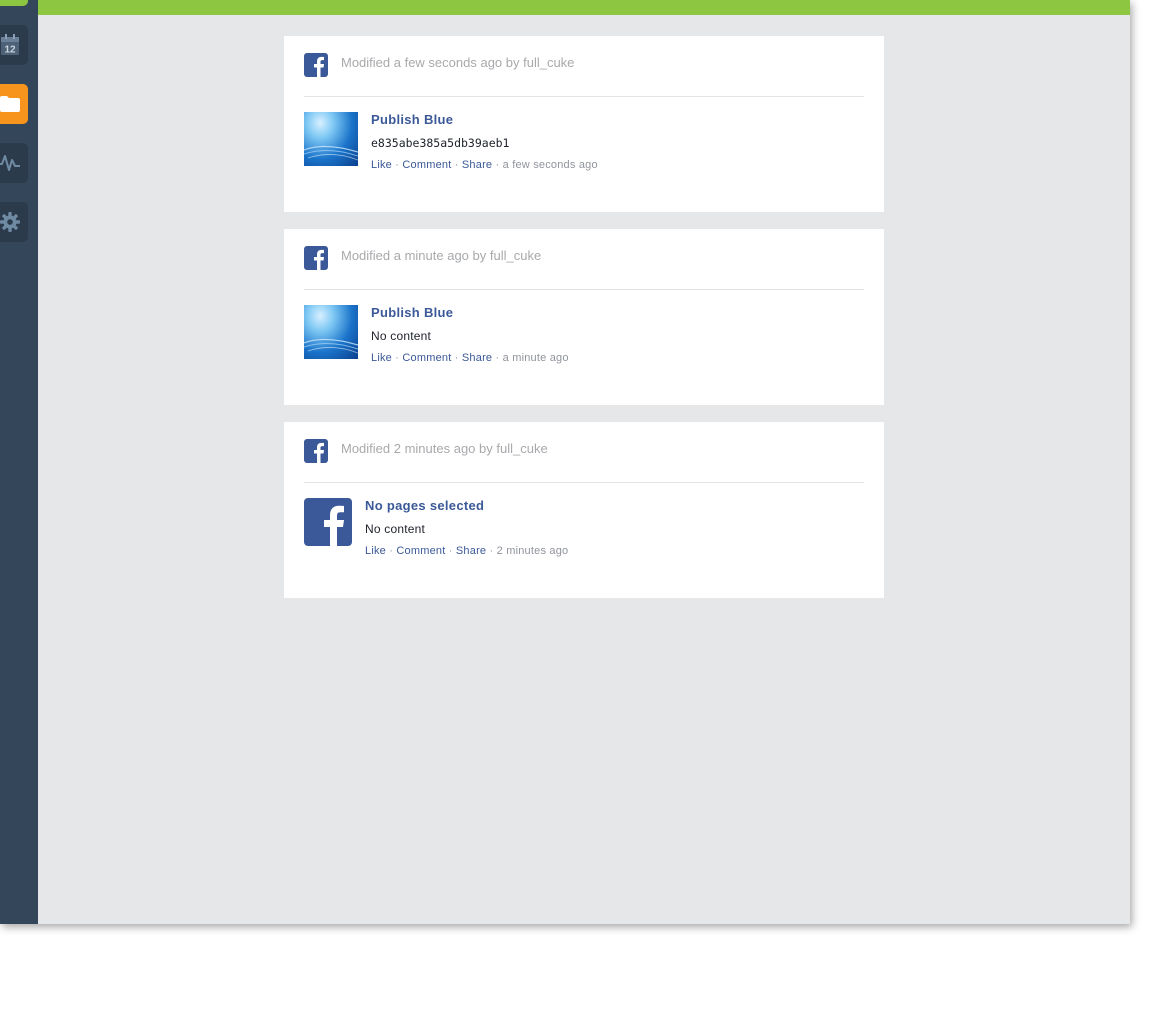 This screenshot has width=1152, height=1018. I want to click on sidebar-item-folder, so click(14, 104).